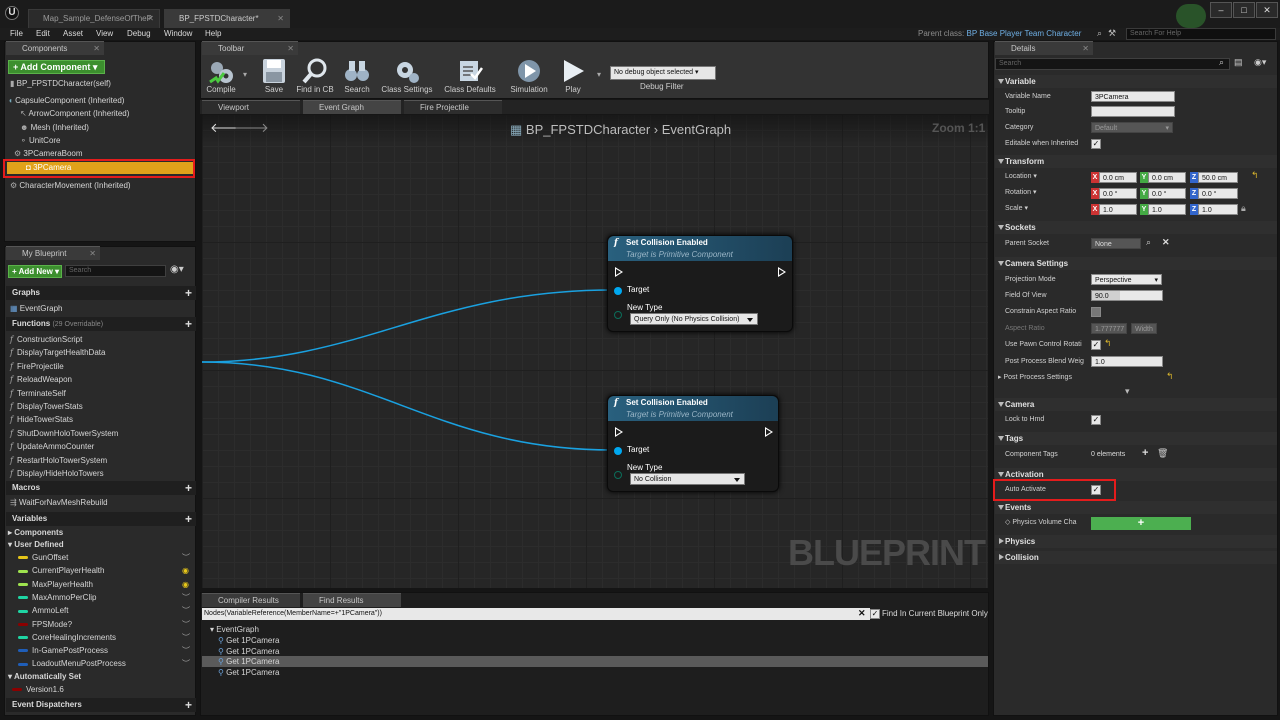  Describe the element at coordinates (1127, 361) in the screenshot. I see `blend-weight-input: 1.0` at that location.